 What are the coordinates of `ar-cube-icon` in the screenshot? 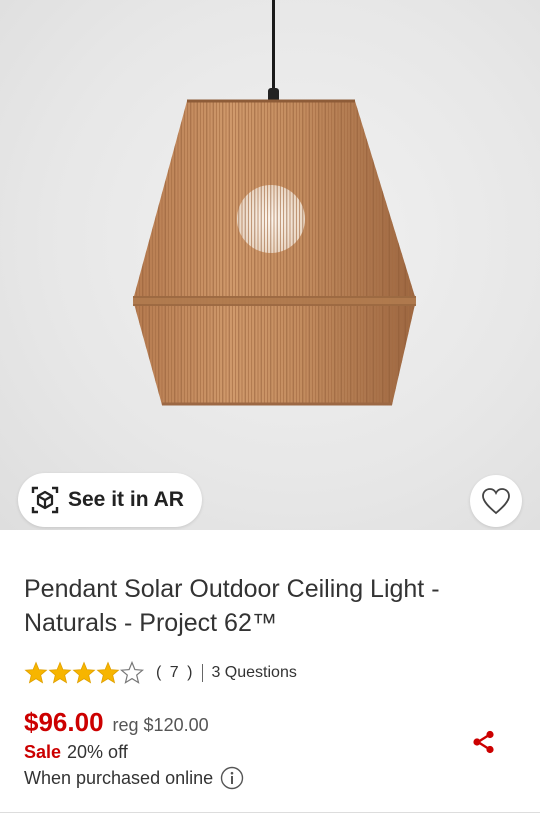 It's located at (45, 500).